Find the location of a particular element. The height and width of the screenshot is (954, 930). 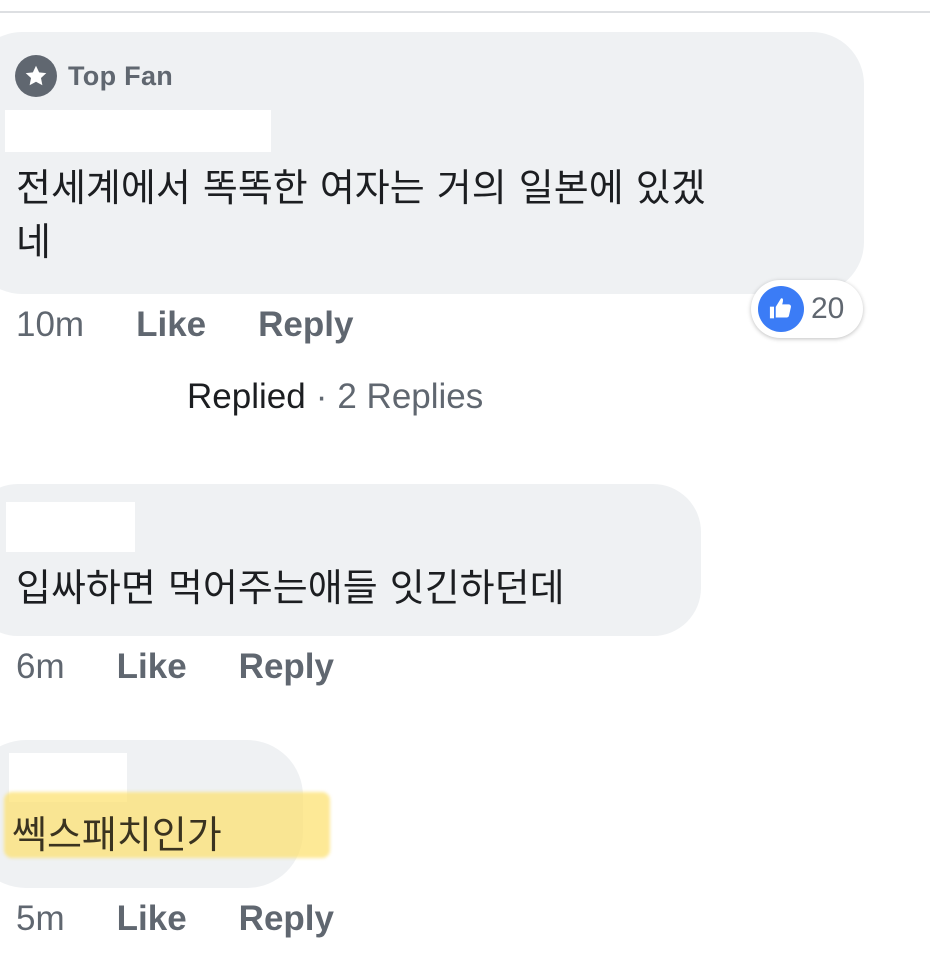

comment-timestamp: 6m is located at coordinates (40, 667).